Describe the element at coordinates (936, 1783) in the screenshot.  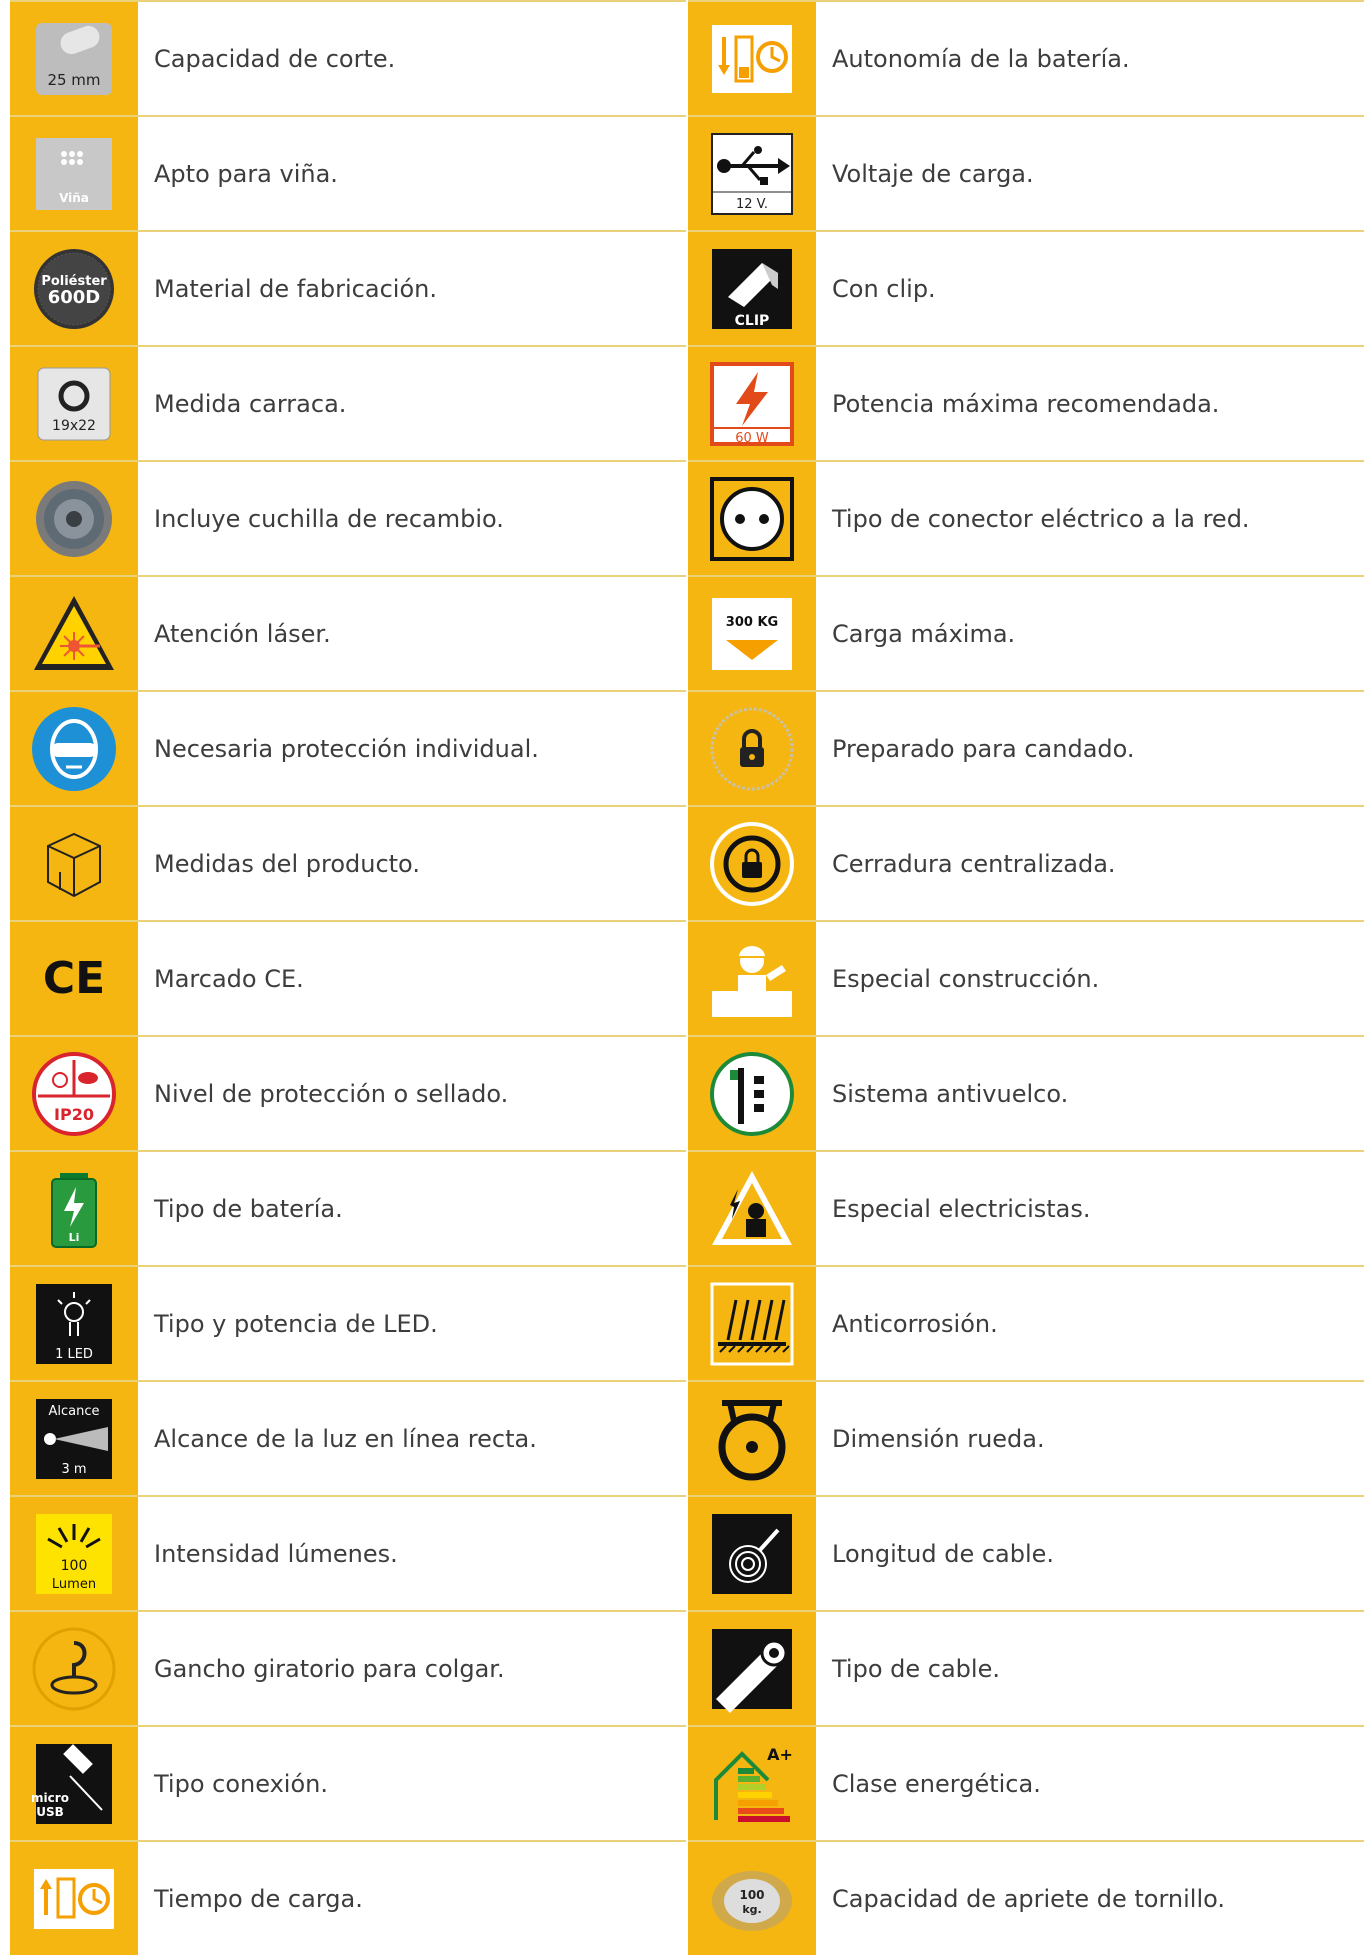
I see `legend-label: Clase energética.` at that location.